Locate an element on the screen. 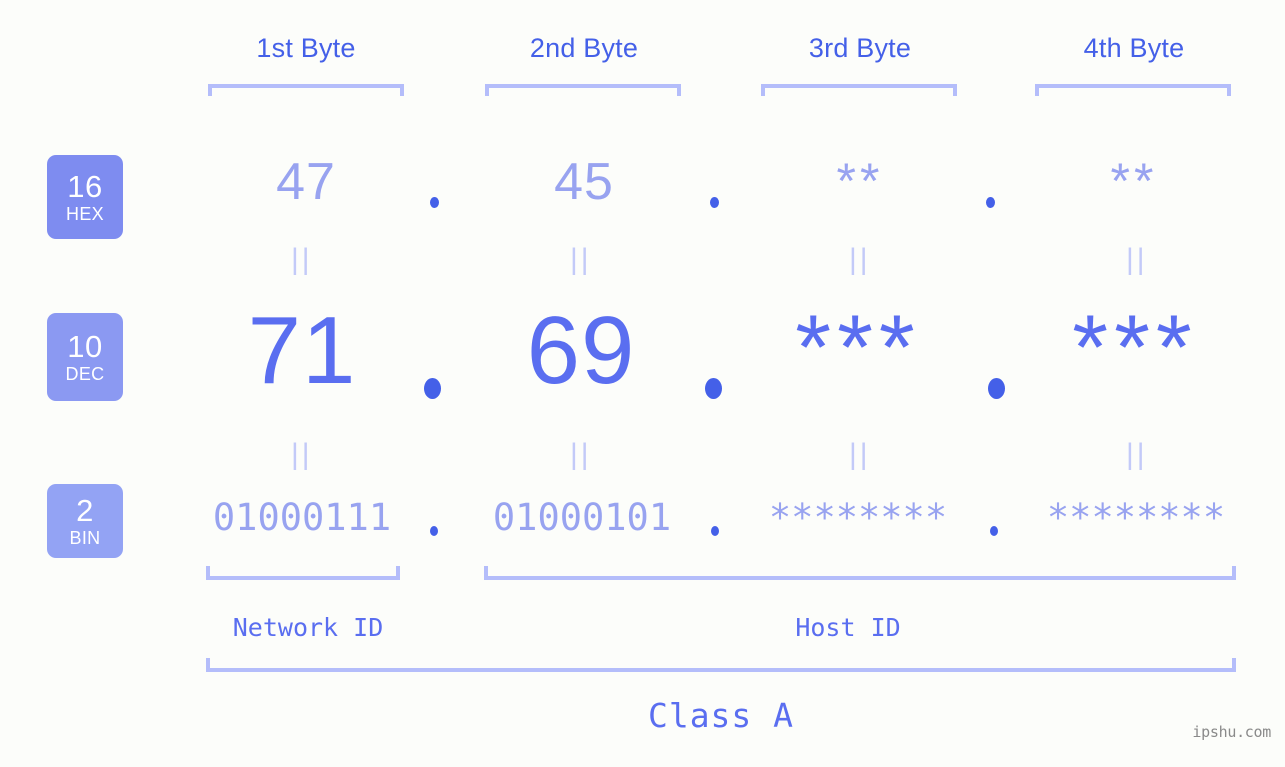 The width and height of the screenshot is (1285, 767). bin-byte-2: 01000101 is located at coordinates (582, 517).